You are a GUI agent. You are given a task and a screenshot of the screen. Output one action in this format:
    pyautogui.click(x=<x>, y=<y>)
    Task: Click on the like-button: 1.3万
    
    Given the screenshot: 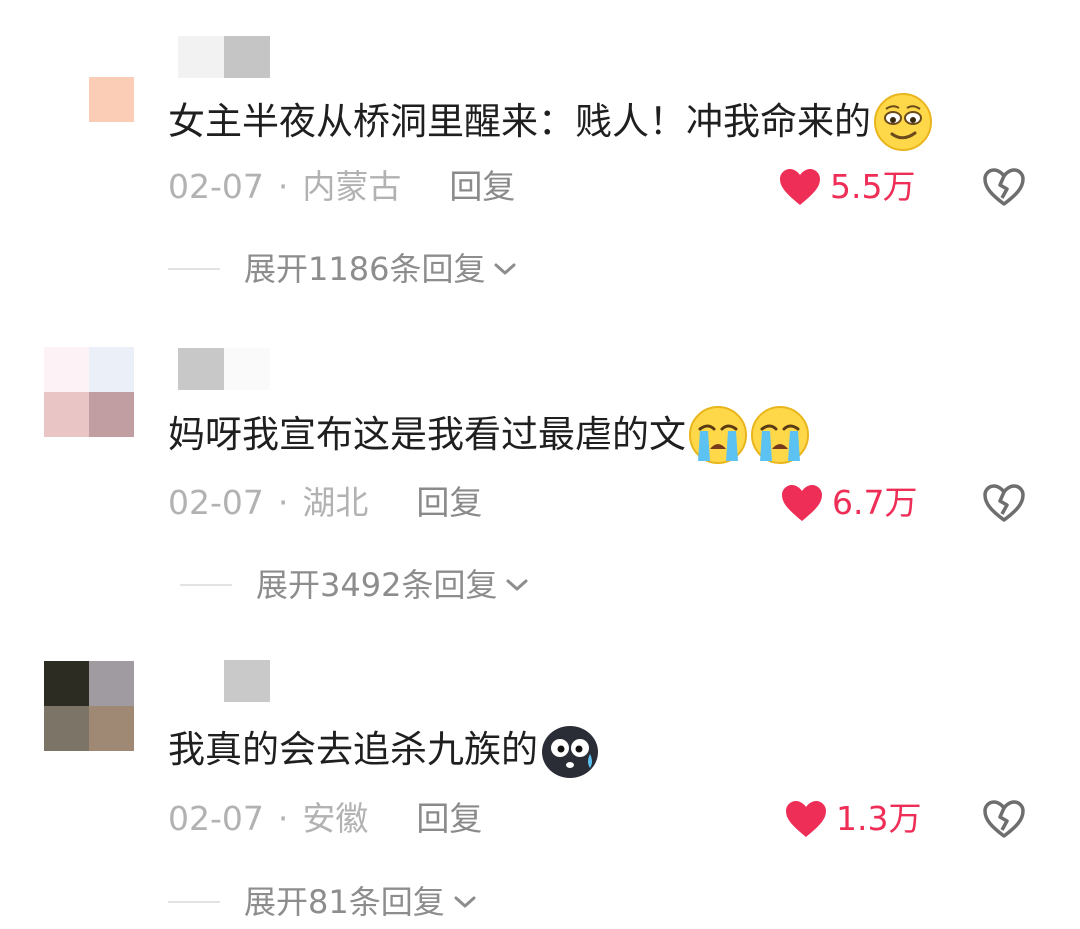 What is the action you would take?
    pyautogui.click(x=852, y=819)
    